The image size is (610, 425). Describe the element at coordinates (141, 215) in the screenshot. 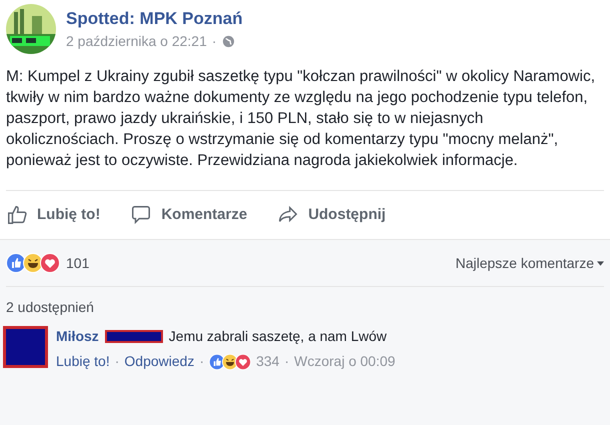

I see `speech-bubble-icon` at that location.